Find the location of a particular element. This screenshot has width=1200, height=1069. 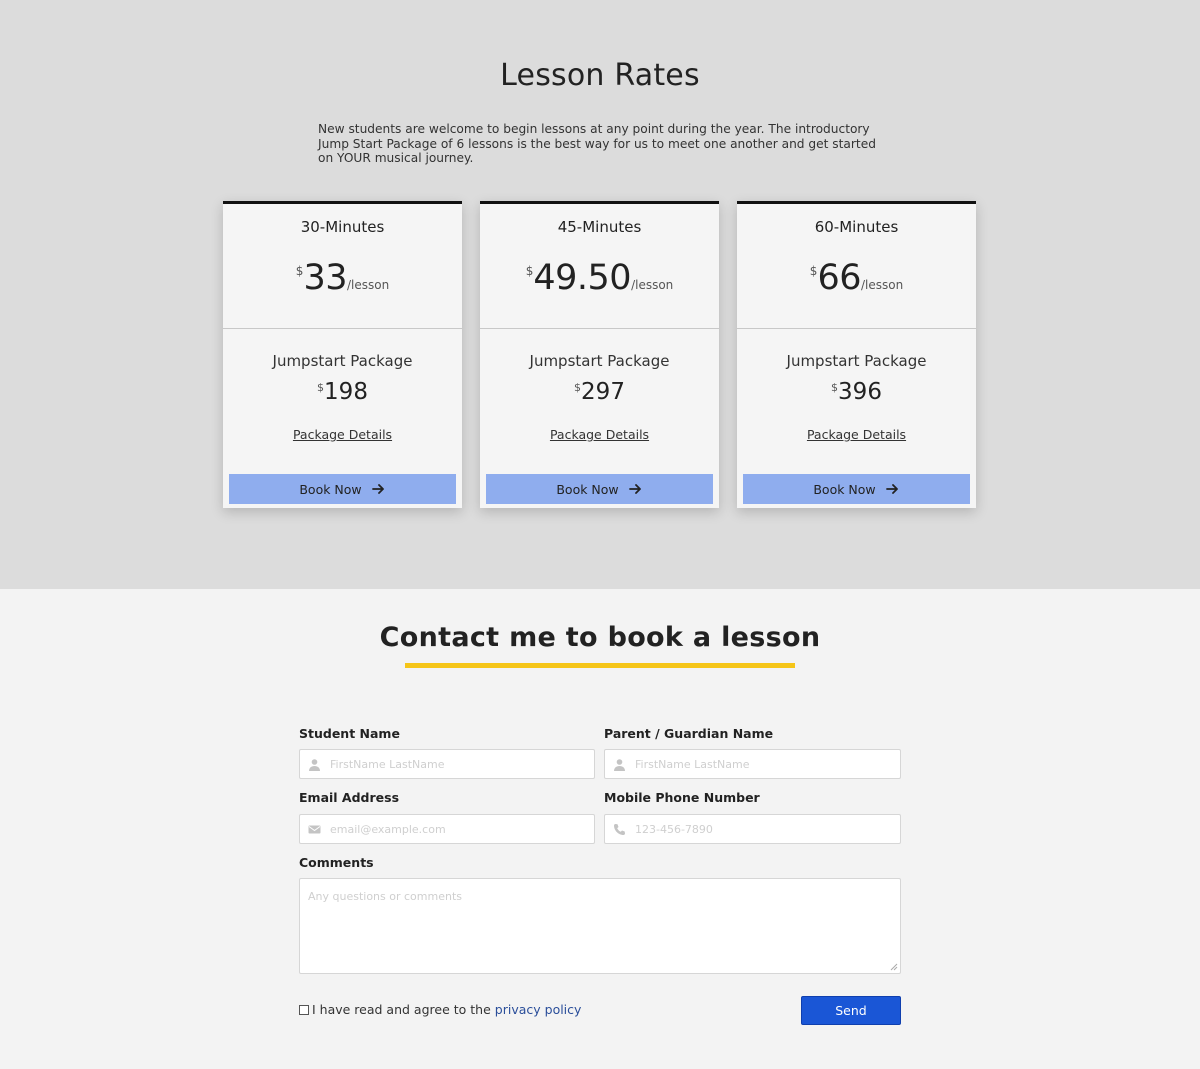

email-field is located at coordinates (447, 829).